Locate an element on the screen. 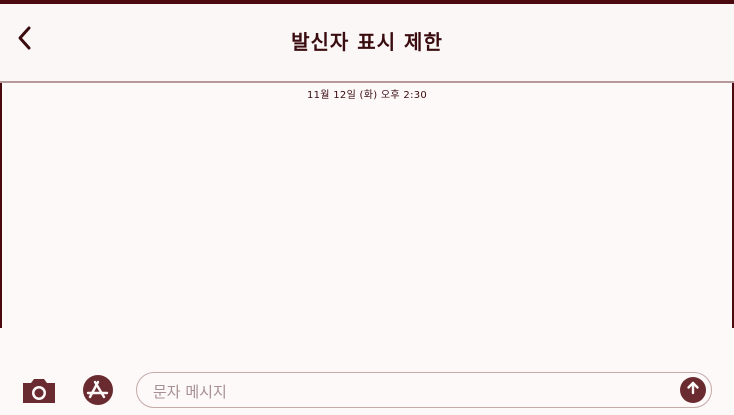 This screenshot has height=415, width=734. message-input: 문자 메시지 is located at coordinates (424, 390).